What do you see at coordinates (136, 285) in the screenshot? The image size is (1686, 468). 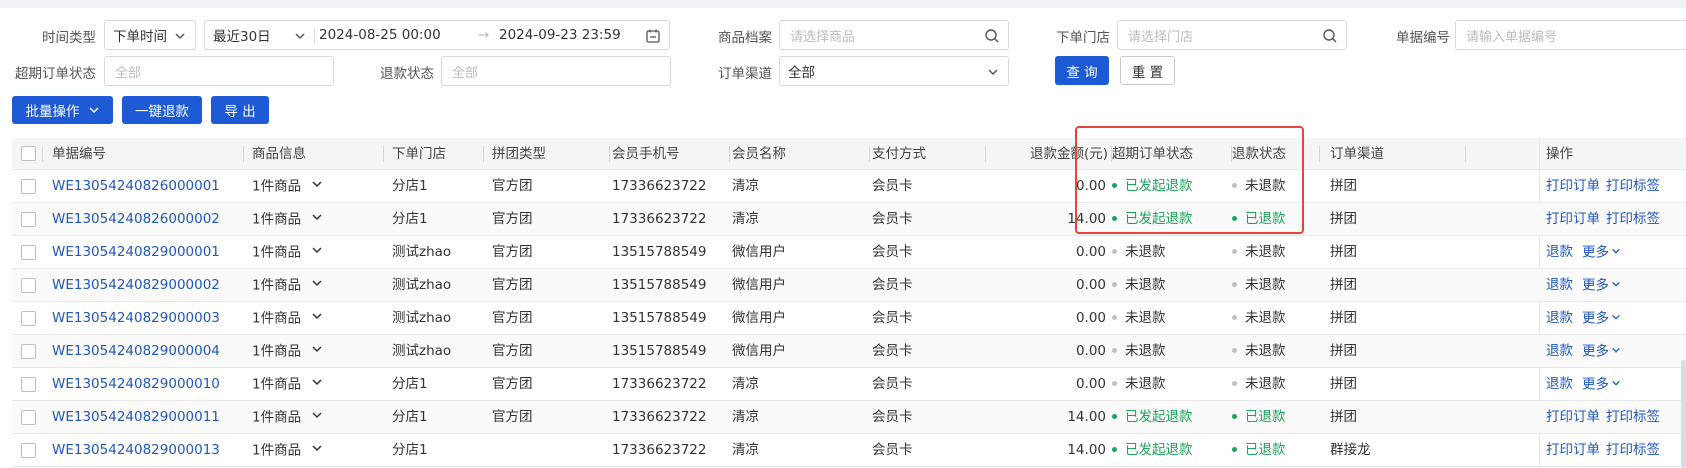 I see `doc-no-link: WE13054240829000002` at bounding box center [136, 285].